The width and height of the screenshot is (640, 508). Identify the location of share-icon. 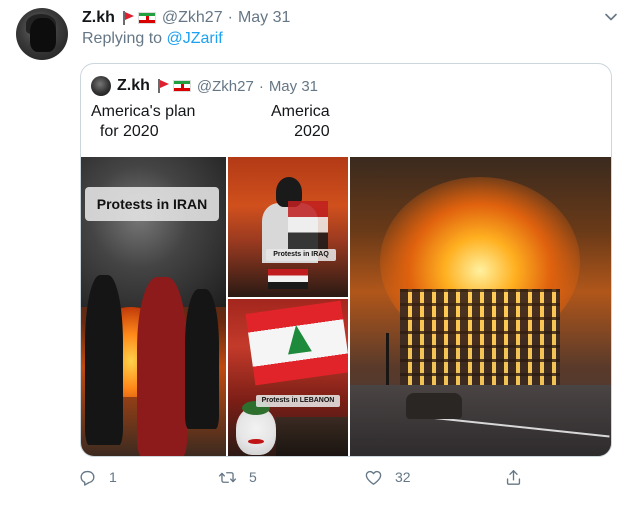
(513, 477).